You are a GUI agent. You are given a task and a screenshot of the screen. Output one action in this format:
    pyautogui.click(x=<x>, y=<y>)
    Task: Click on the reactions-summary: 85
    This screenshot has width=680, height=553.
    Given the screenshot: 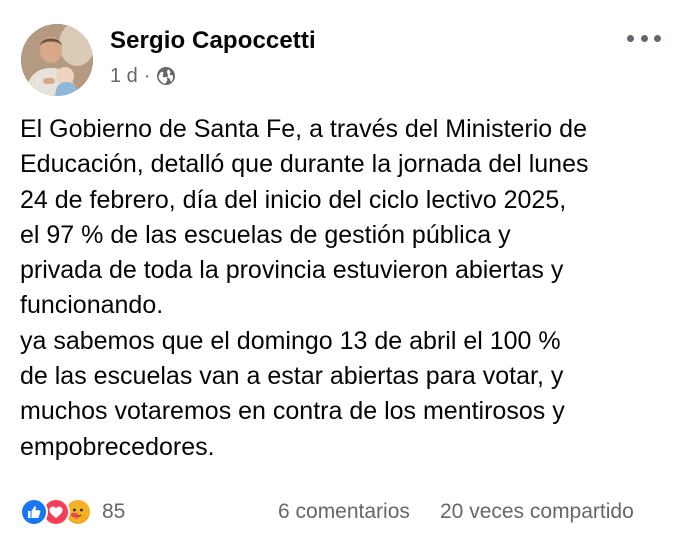 What is the action you would take?
    pyautogui.click(x=72, y=512)
    